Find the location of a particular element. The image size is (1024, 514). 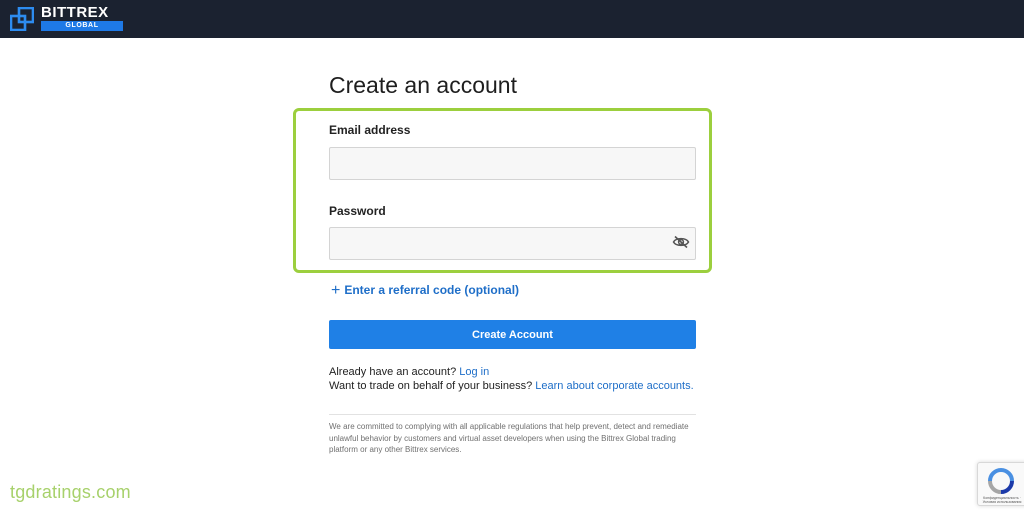

email-field is located at coordinates (512, 163).